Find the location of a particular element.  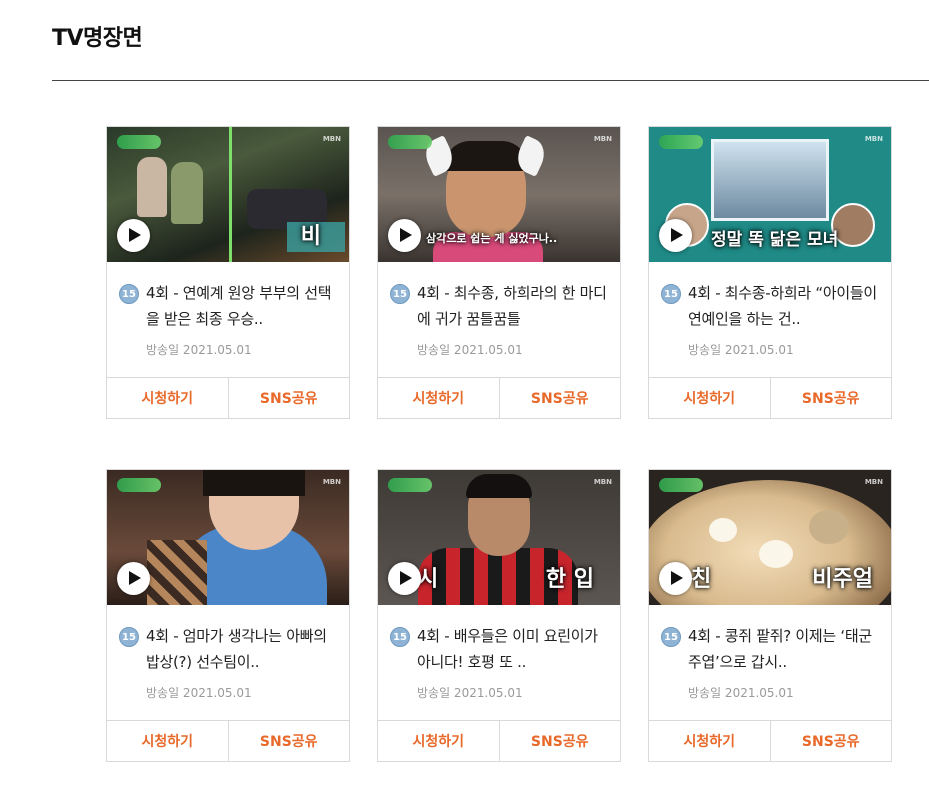

clip-thumbnail: MBN 정말 똑 닮은 모녀 is located at coordinates (770, 194).